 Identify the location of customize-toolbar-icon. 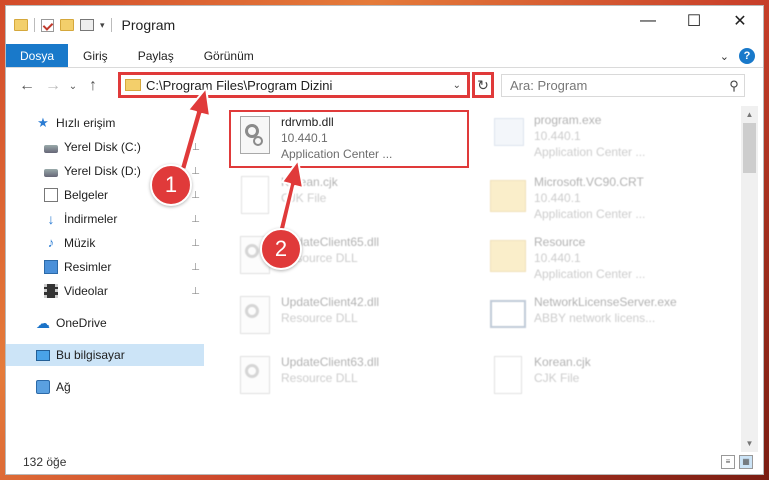
(87, 25).